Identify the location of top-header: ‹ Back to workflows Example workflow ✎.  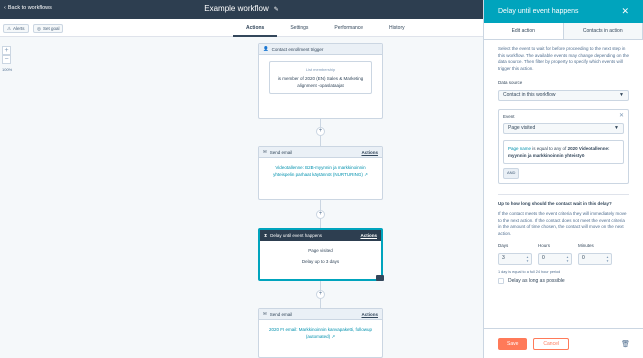
(241, 9).